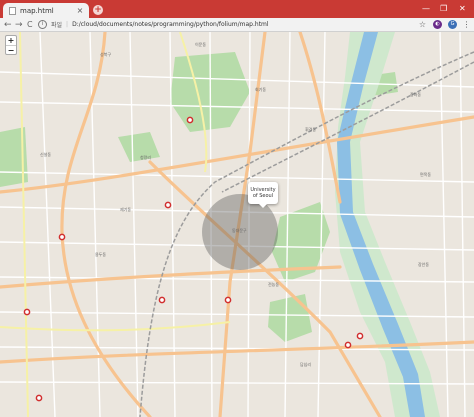  Describe the element at coordinates (274, 284) in the screenshot. I see `area-label: 전농동` at that location.